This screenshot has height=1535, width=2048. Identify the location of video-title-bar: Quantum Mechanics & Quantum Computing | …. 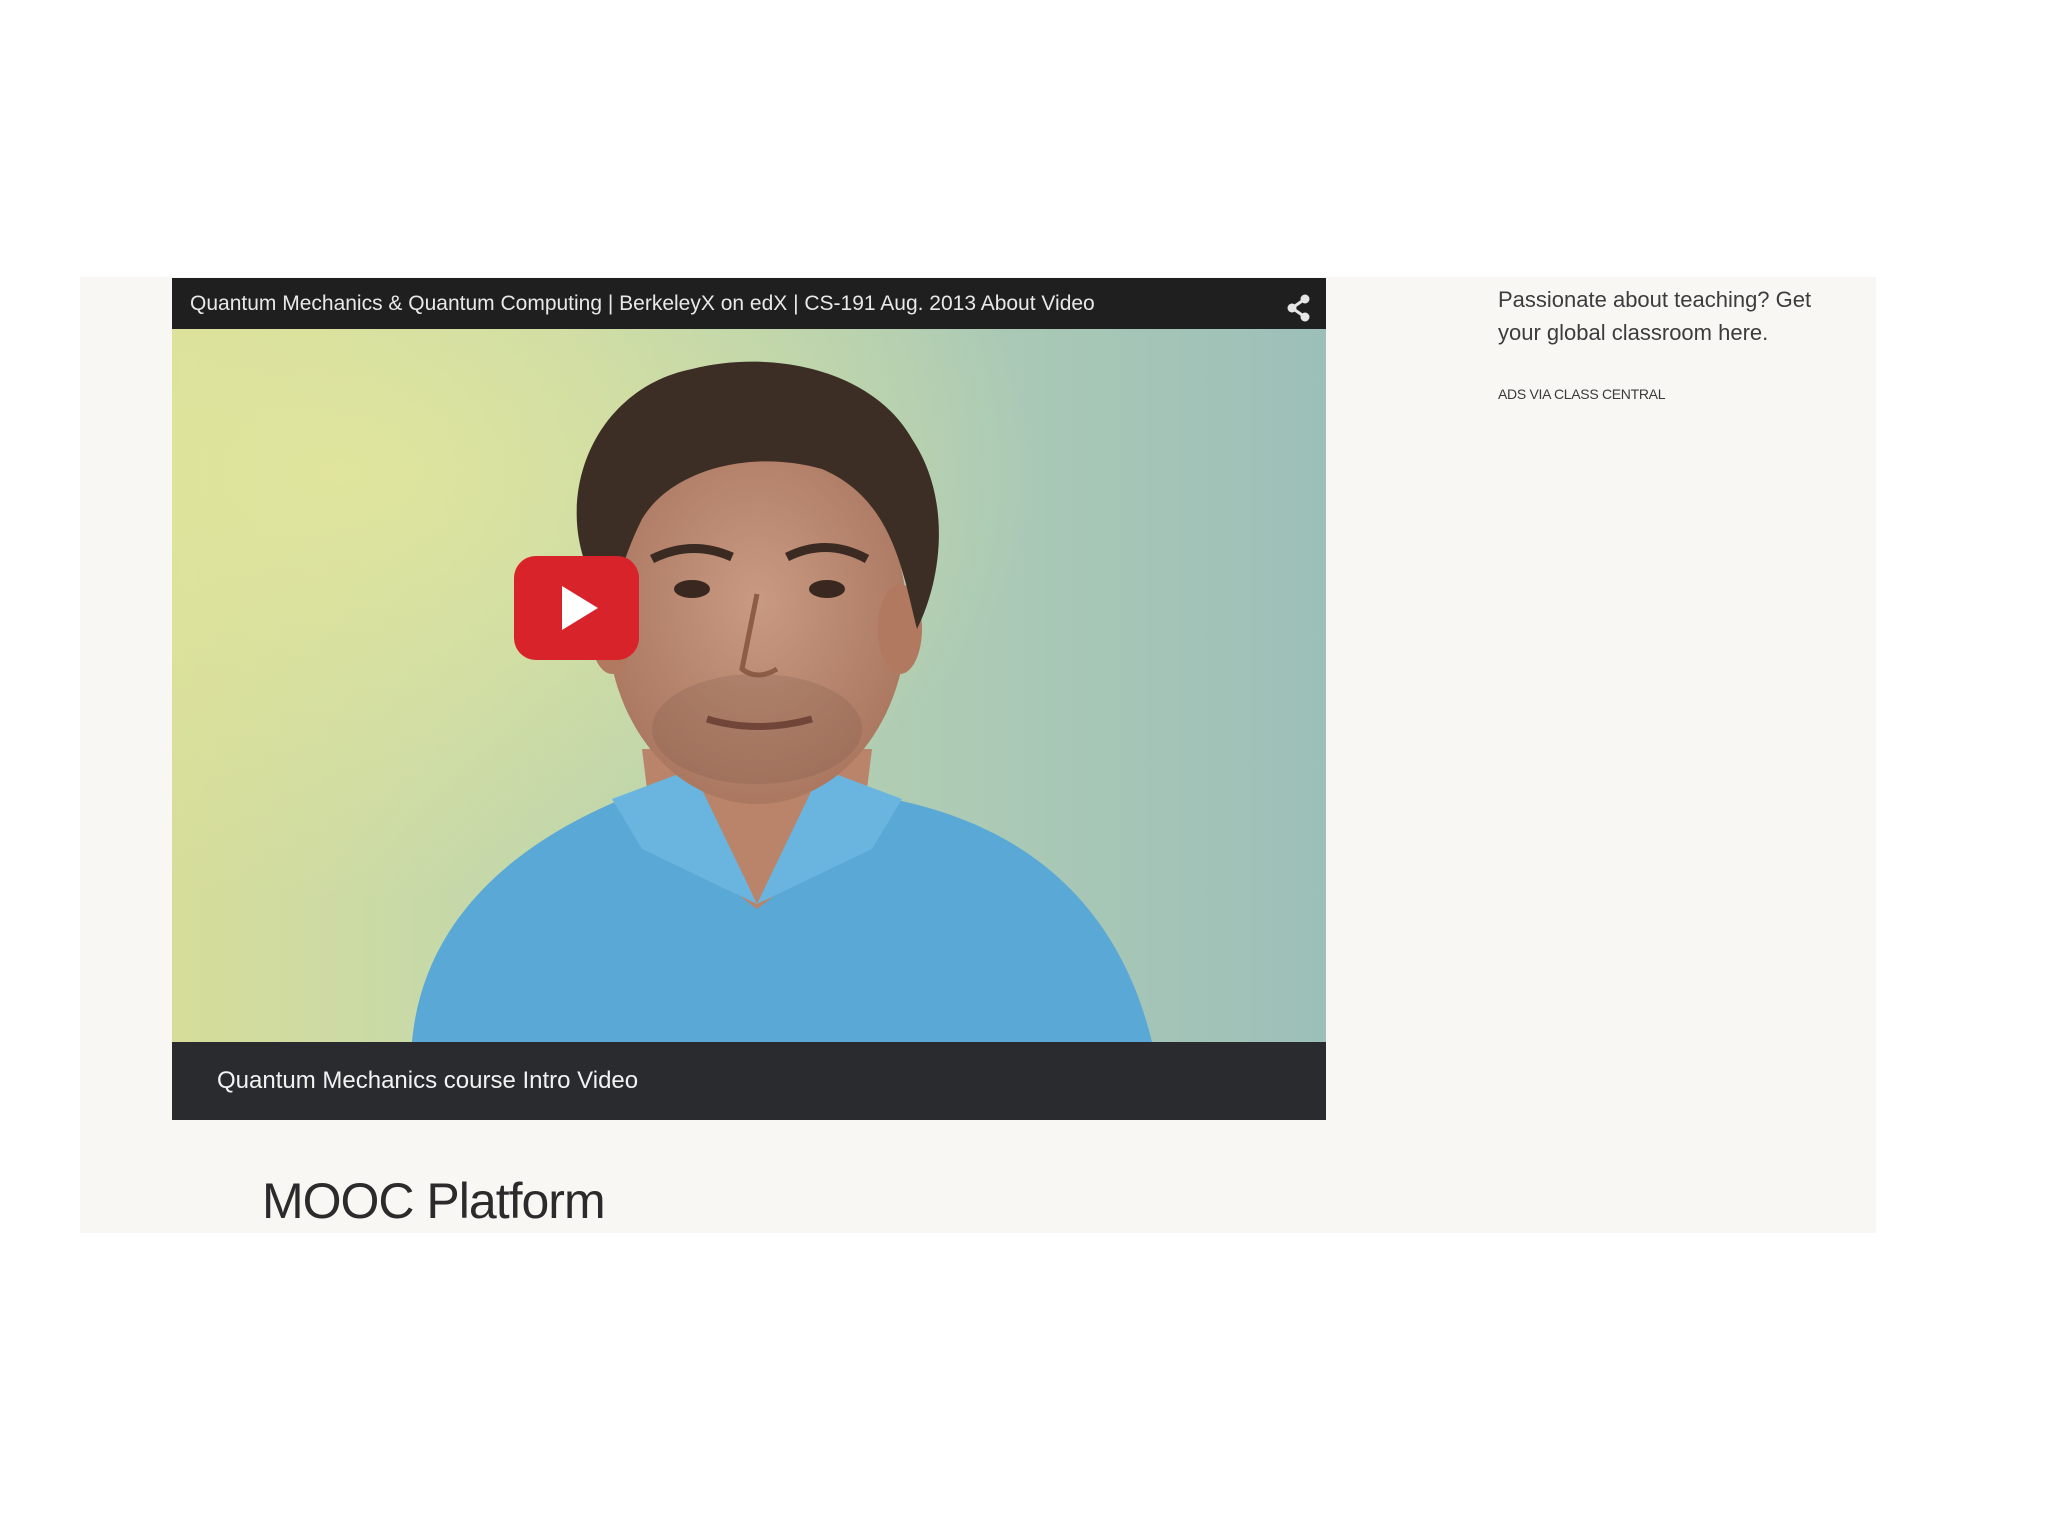
(749, 303).